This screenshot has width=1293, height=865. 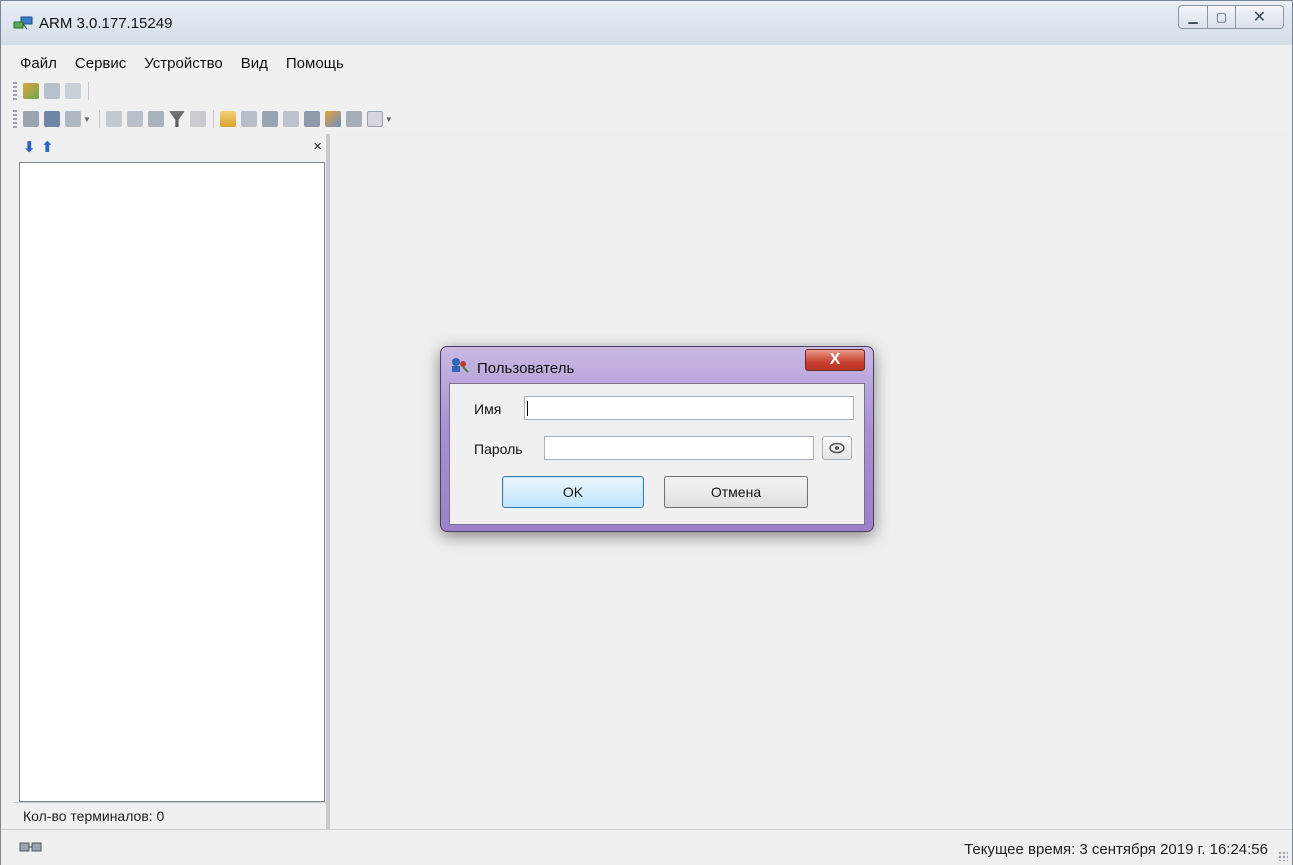 What do you see at coordinates (31, 91) in the screenshot?
I see `users-icon` at bounding box center [31, 91].